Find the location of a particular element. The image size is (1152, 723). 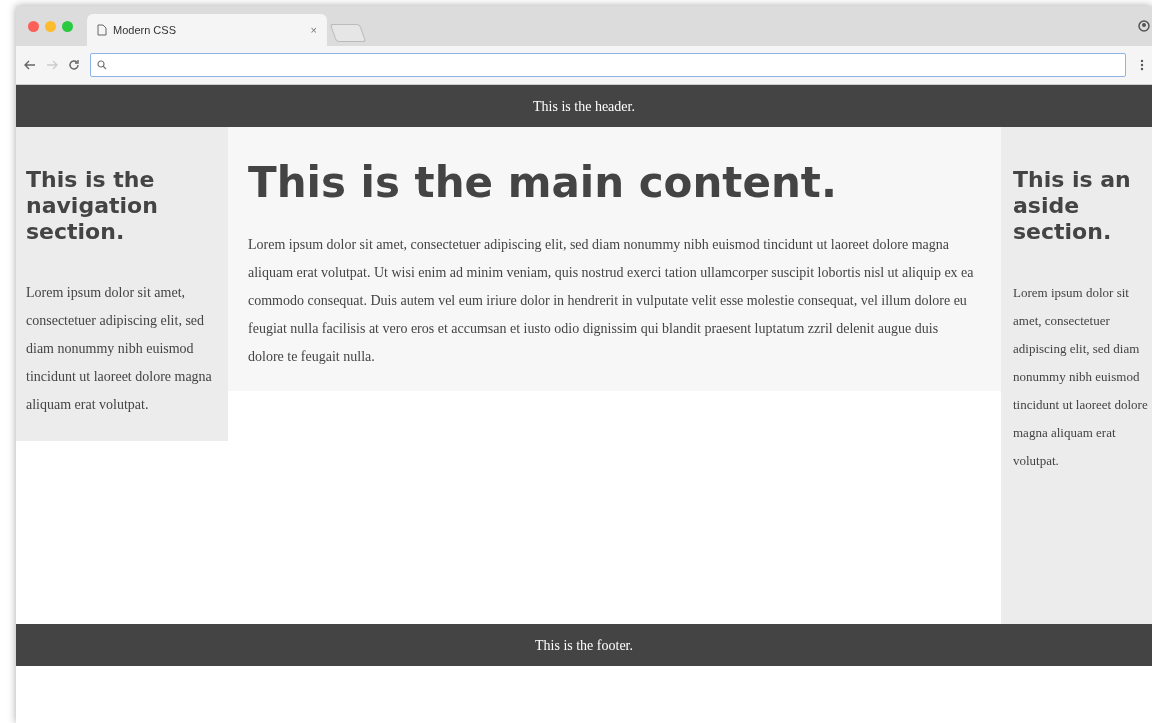

menu-icon is located at coordinates (1142, 65).